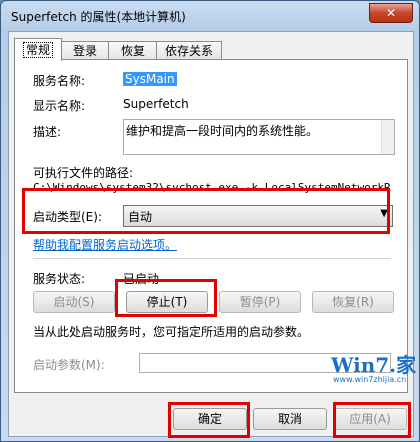 The height and width of the screenshot is (442, 420). I want to click on path-label: 可执行文件的路径:, so click(83, 173).